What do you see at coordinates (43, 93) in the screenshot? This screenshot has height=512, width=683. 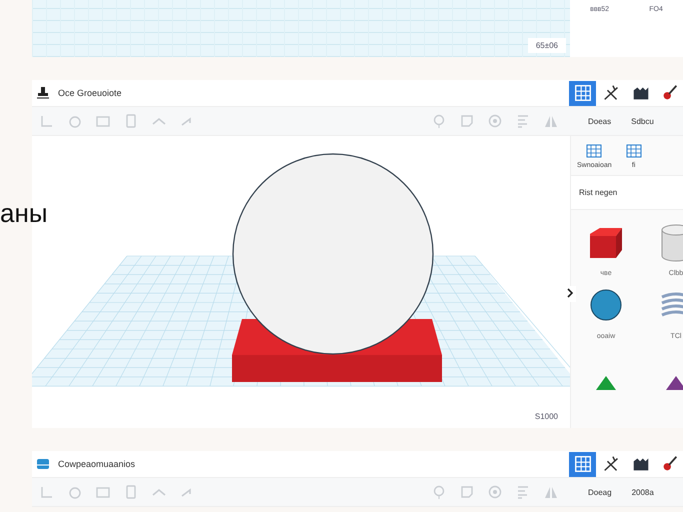 I see `stamp-icon` at bounding box center [43, 93].